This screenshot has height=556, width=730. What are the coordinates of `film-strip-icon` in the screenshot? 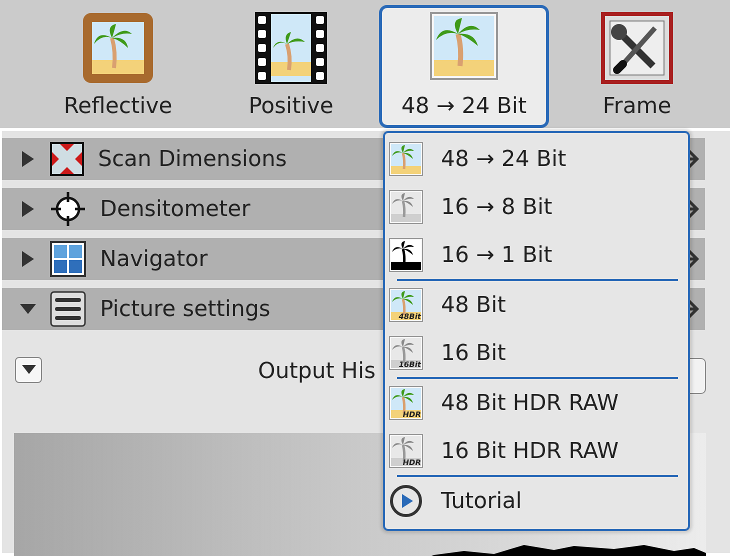 It's located at (291, 48).